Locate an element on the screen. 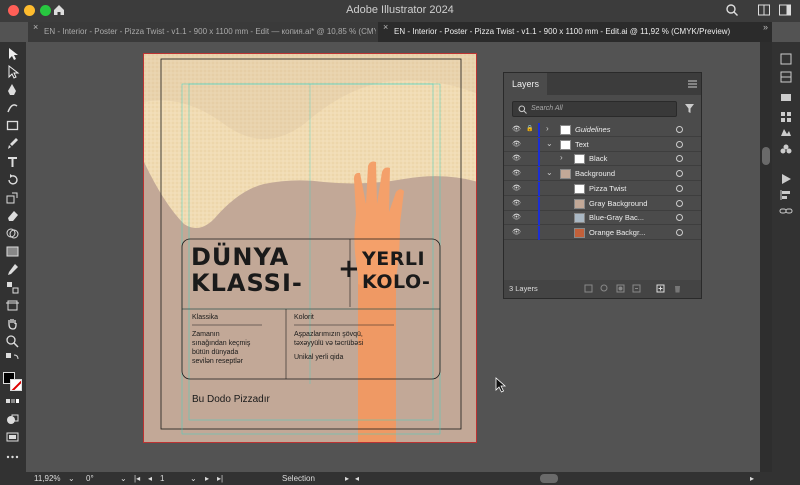 This screenshot has height=485, width=800. layer-row: 👁 › Black is located at coordinates (602, 159).